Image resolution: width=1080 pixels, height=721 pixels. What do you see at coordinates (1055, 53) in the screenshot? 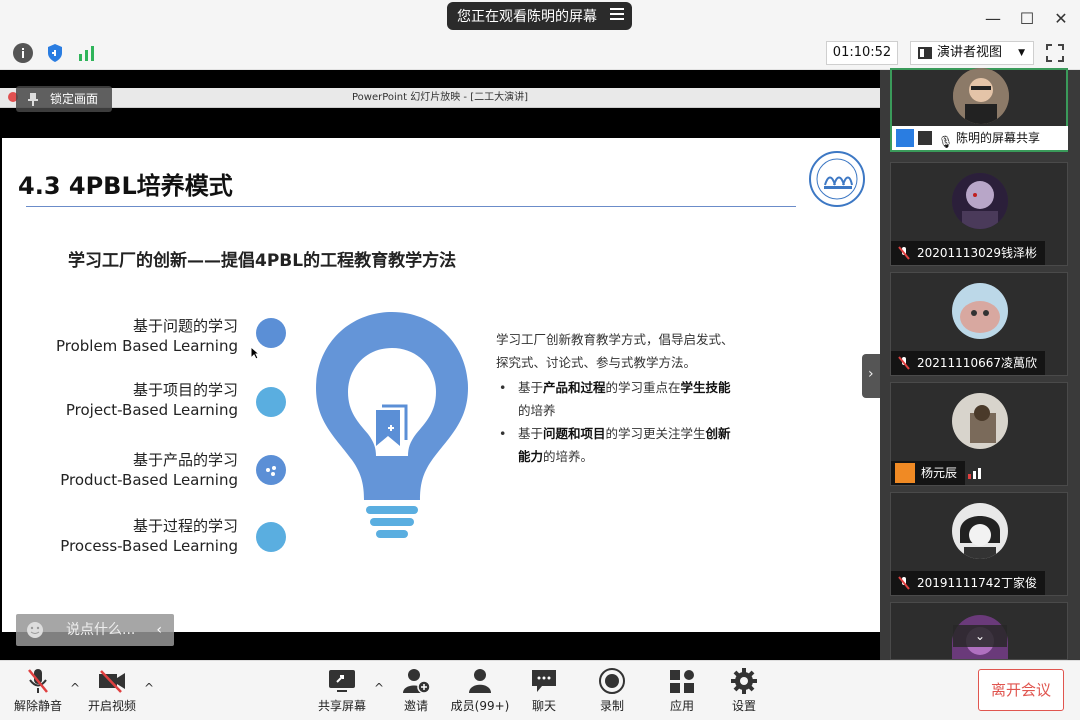
I see `fullscreen-icon` at bounding box center [1055, 53].